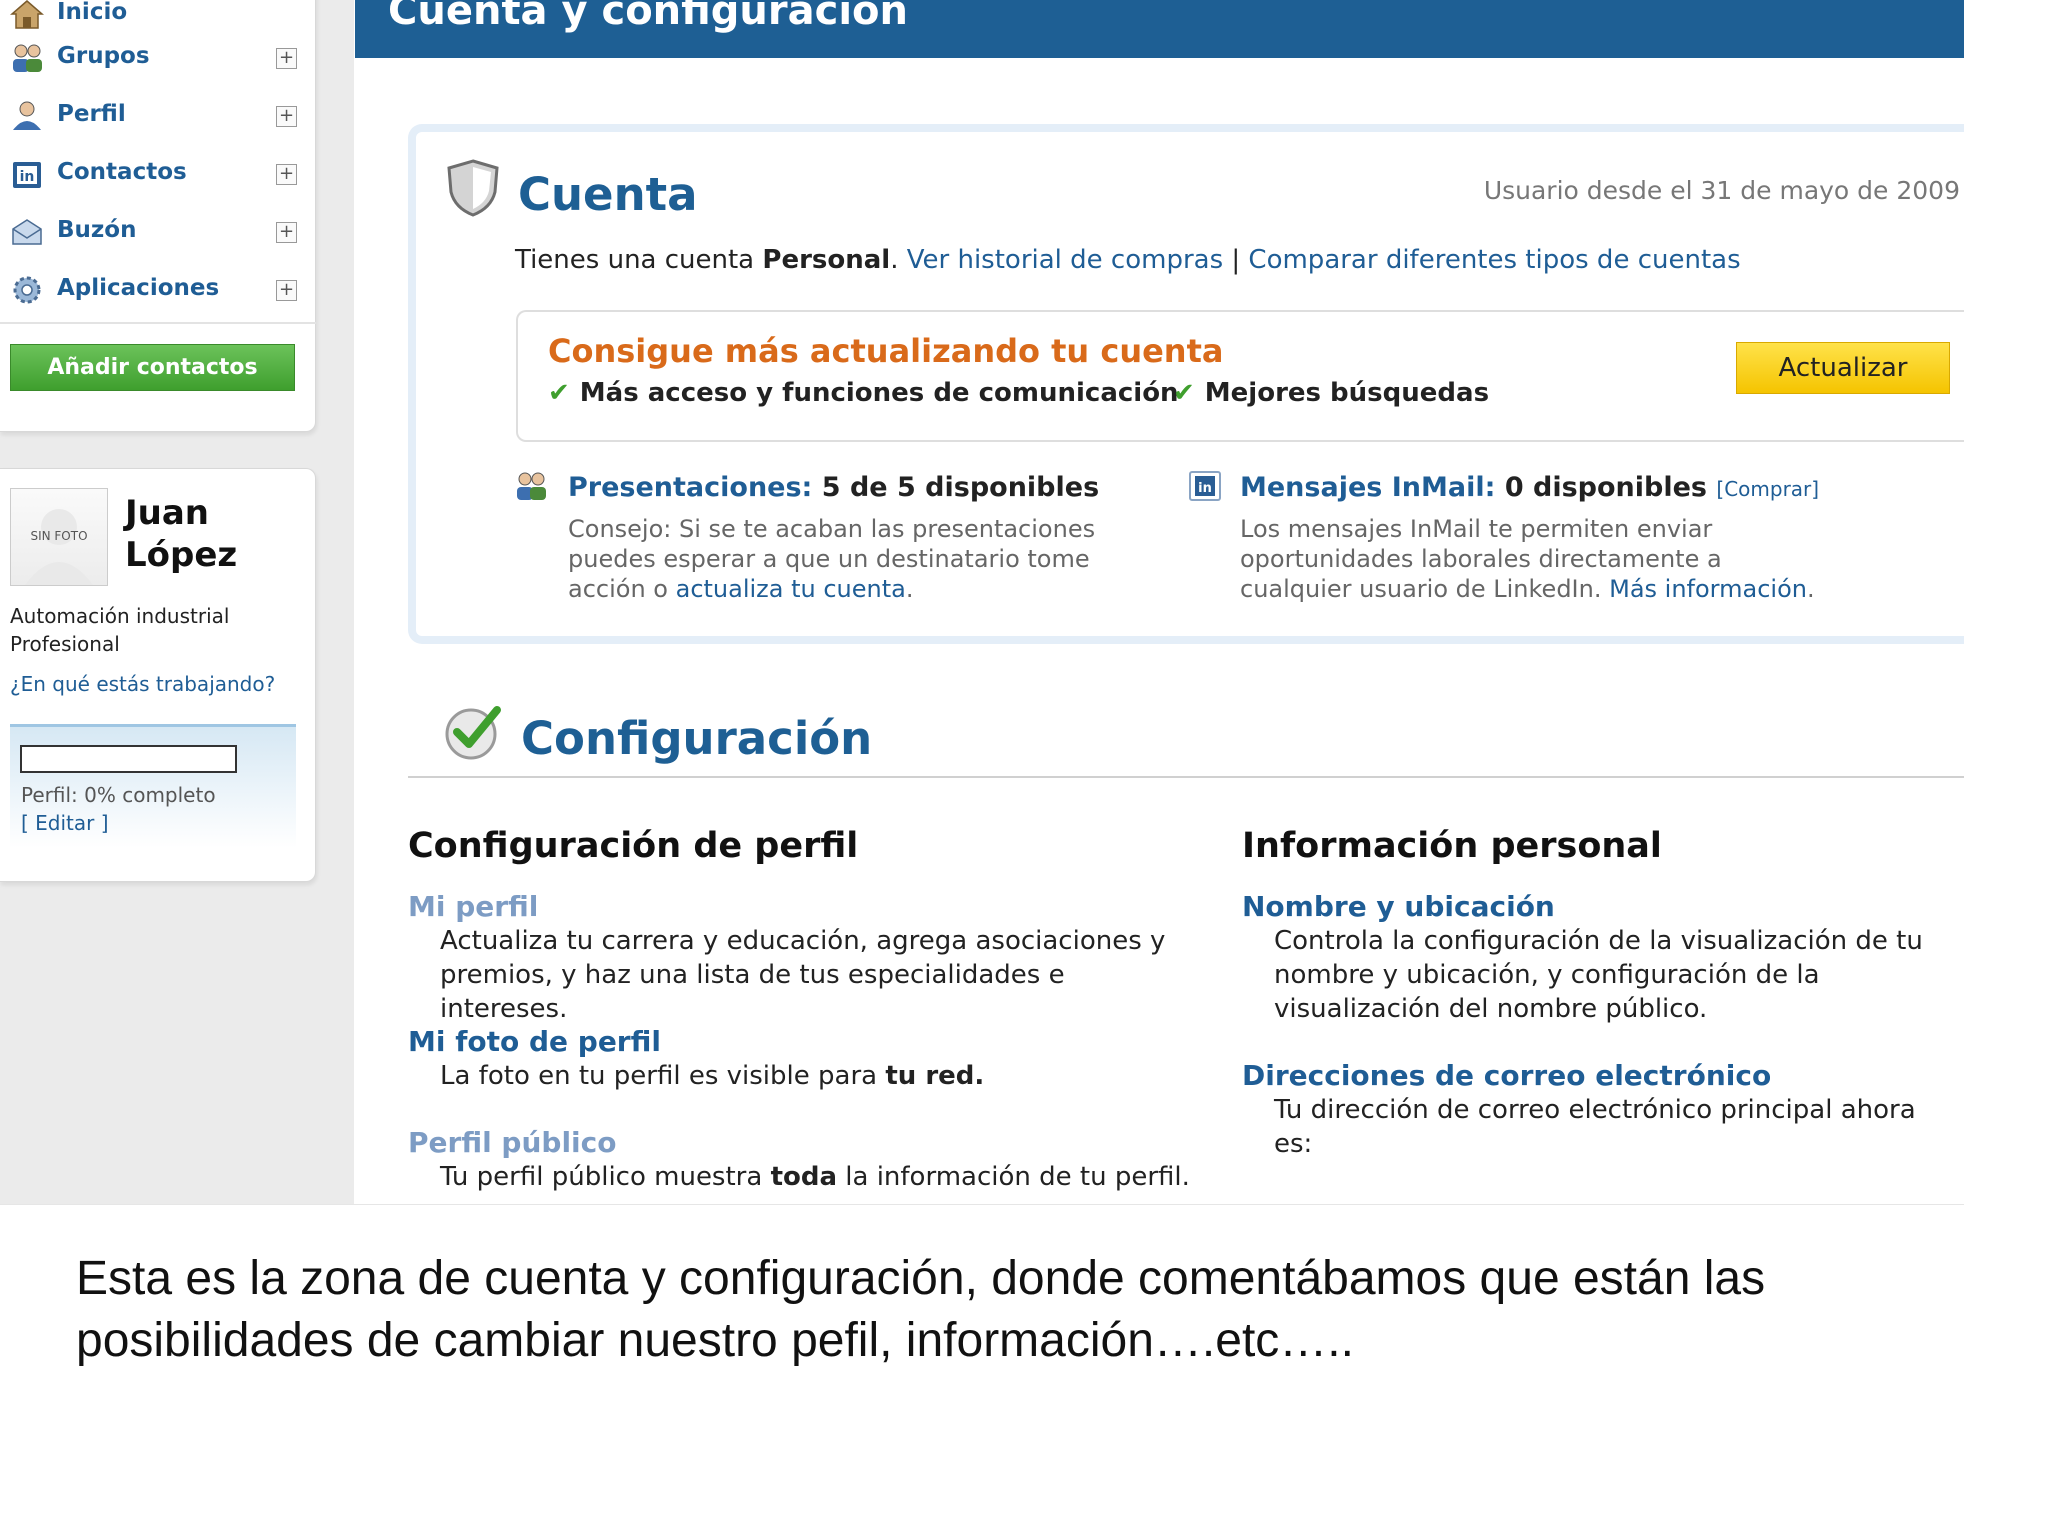 Image resolution: width=2048 pixels, height=1536 pixels. I want to click on inmail-title: Mensajes InMail: 0 disponibles [Comprar], so click(1529, 487).